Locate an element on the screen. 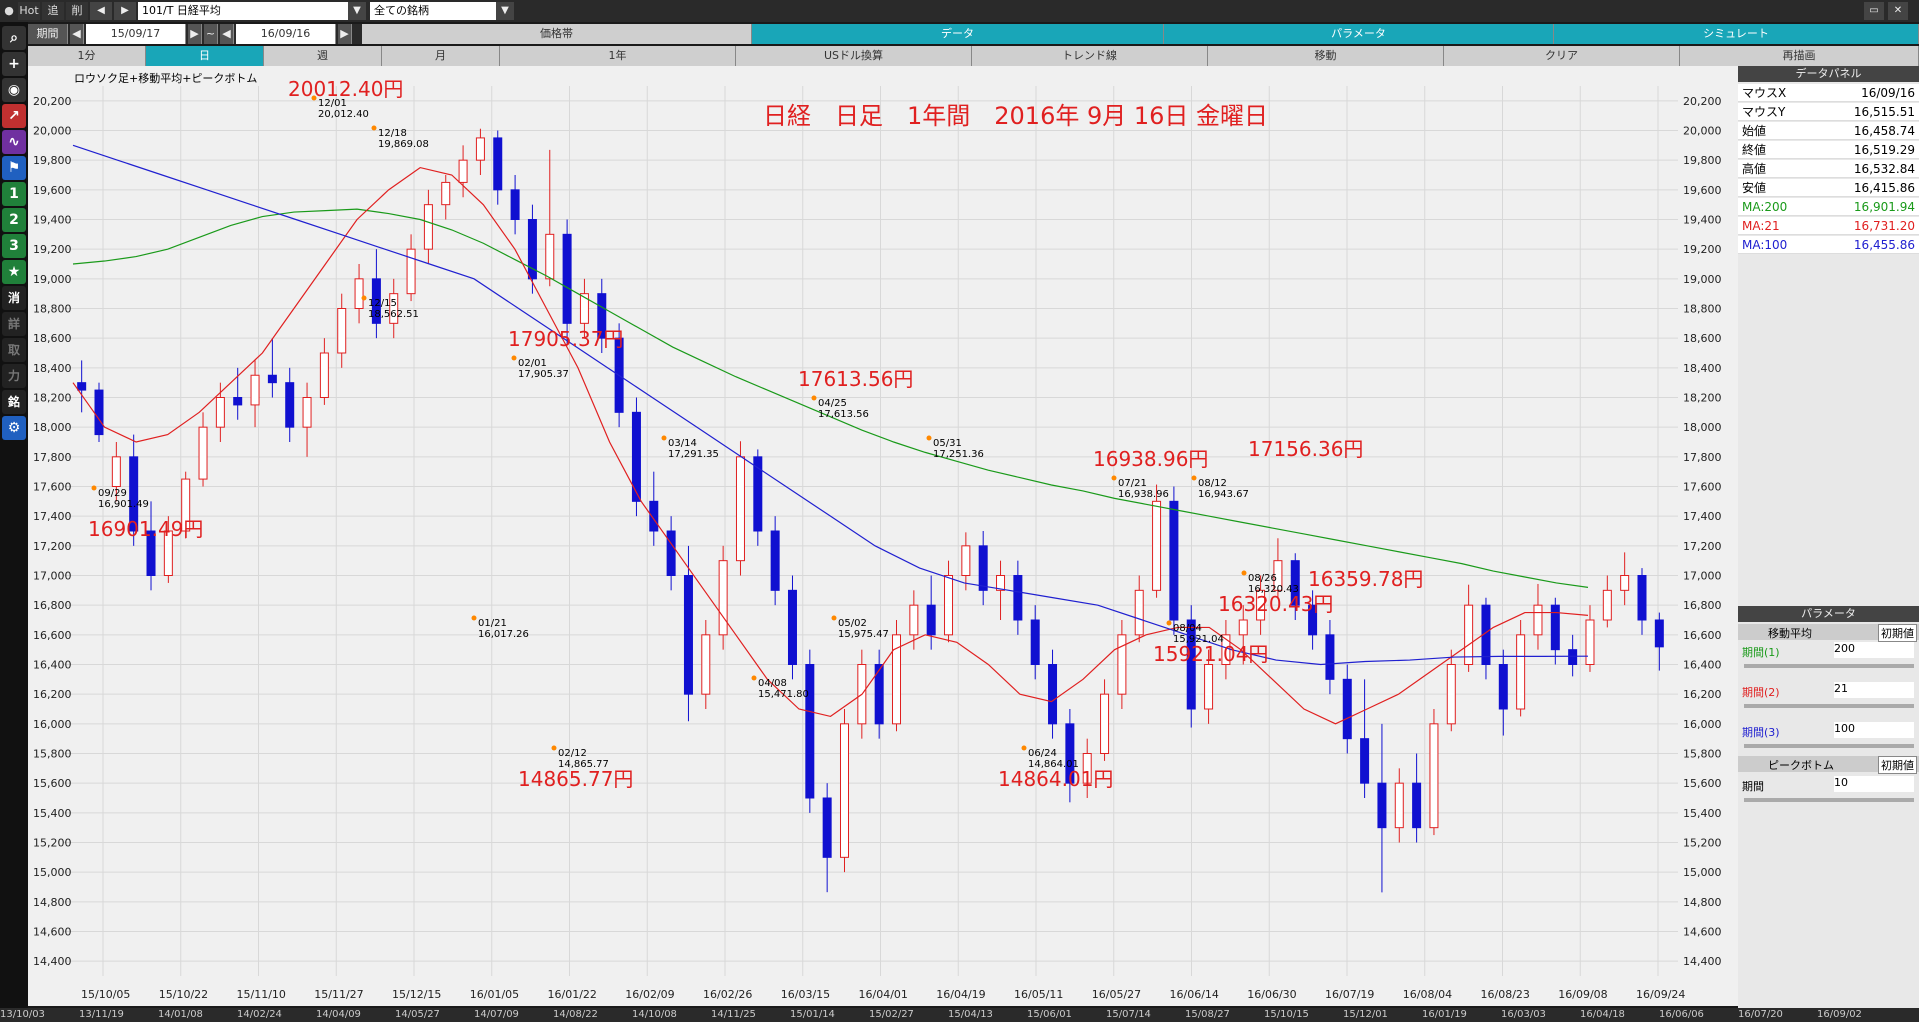  pb-init-button: 初期値 is located at coordinates (1897, 765).